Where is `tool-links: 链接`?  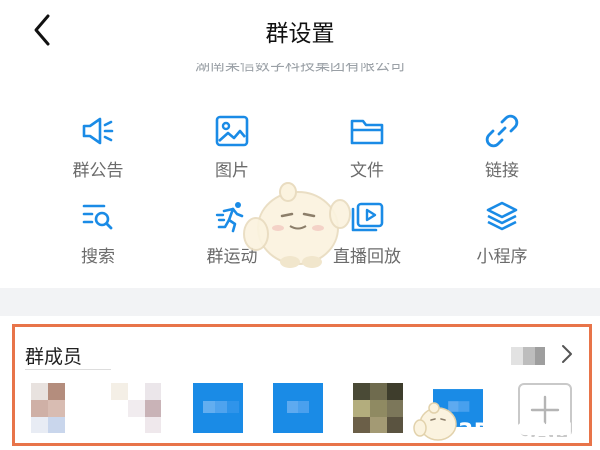
tool-links: 链接 is located at coordinates (502, 147).